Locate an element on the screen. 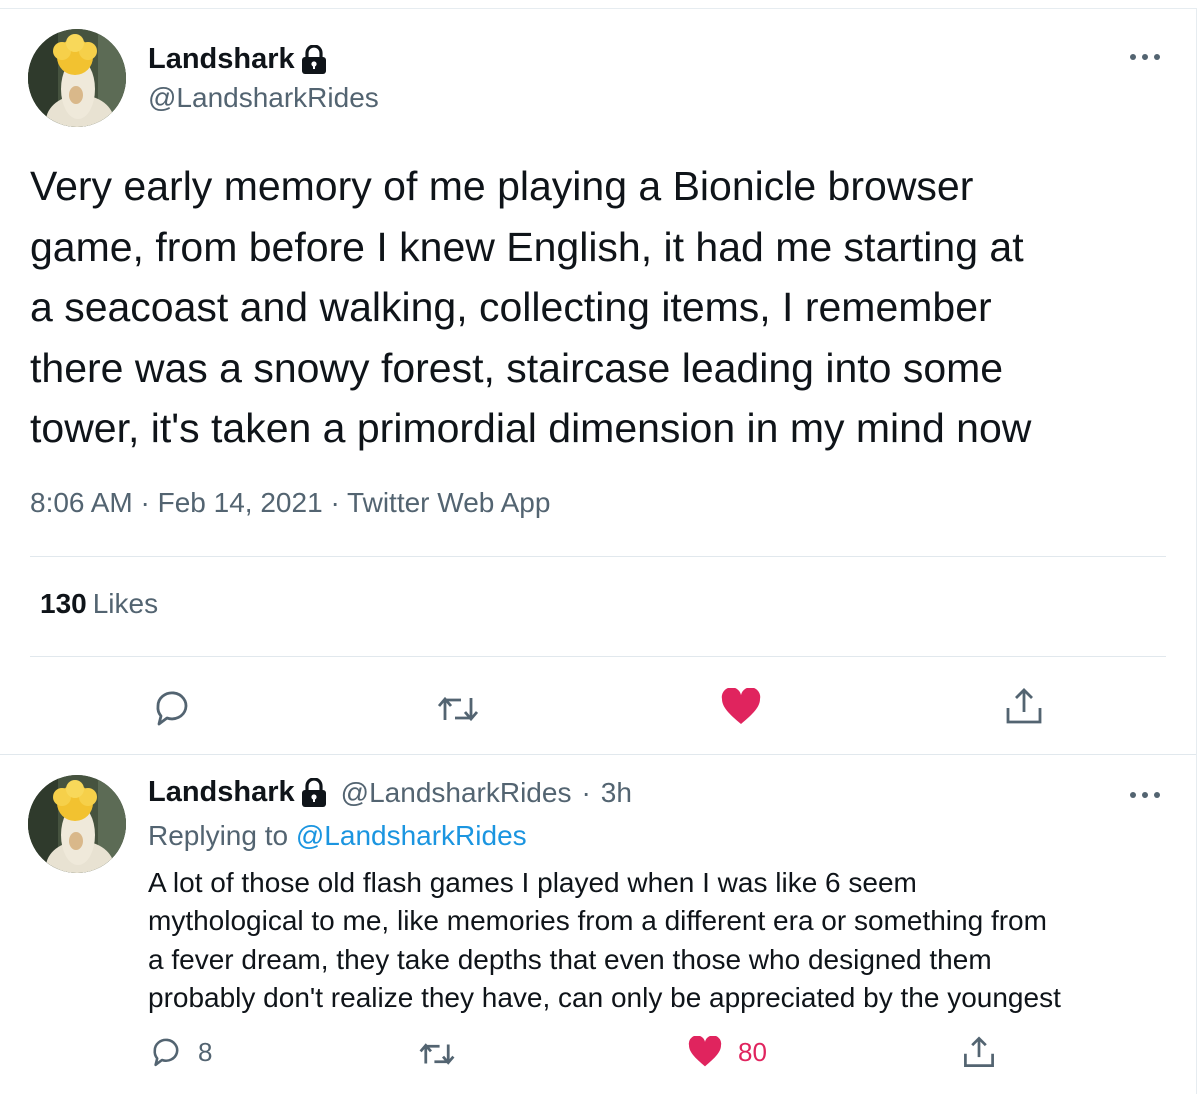  replying-to: Replying to @LandsharkRides is located at coordinates (337, 836).